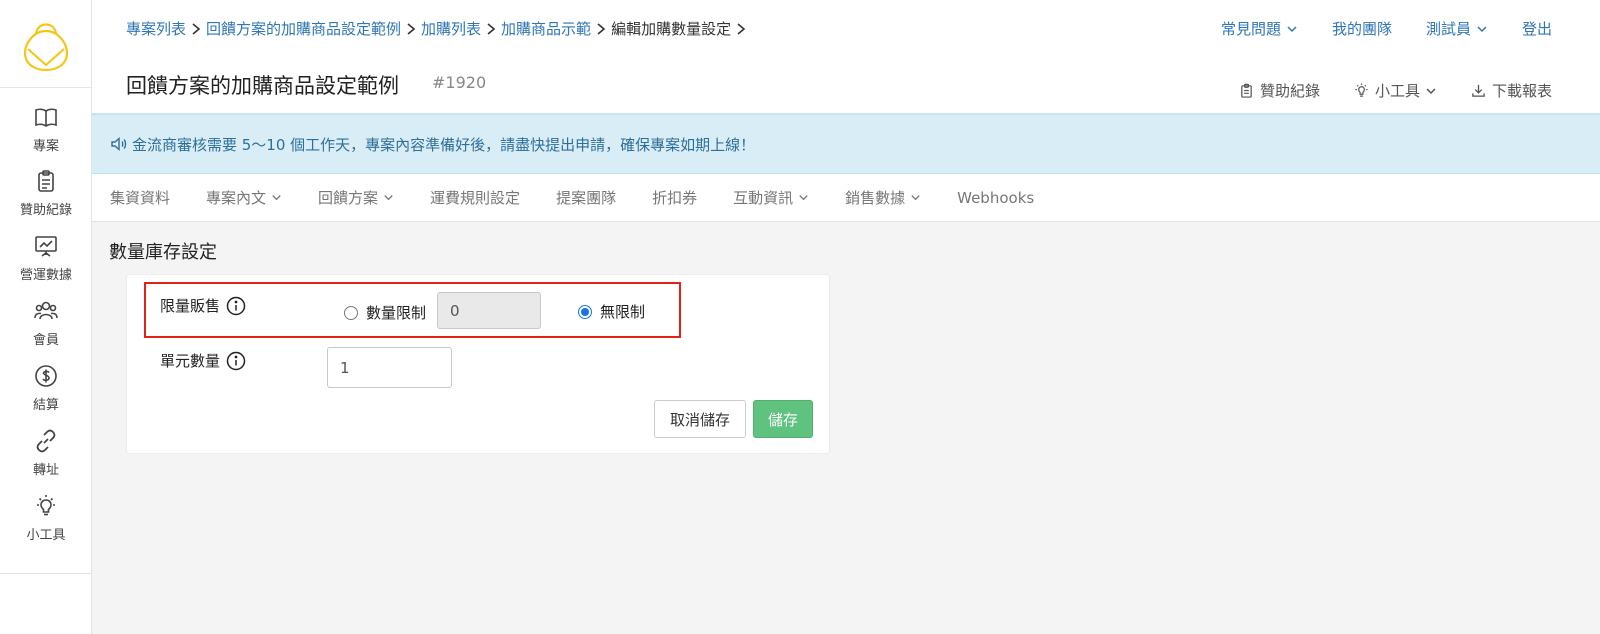  Describe the element at coordinates (46, 246) in the screenshot. I see `chart-board-icon` at that location.